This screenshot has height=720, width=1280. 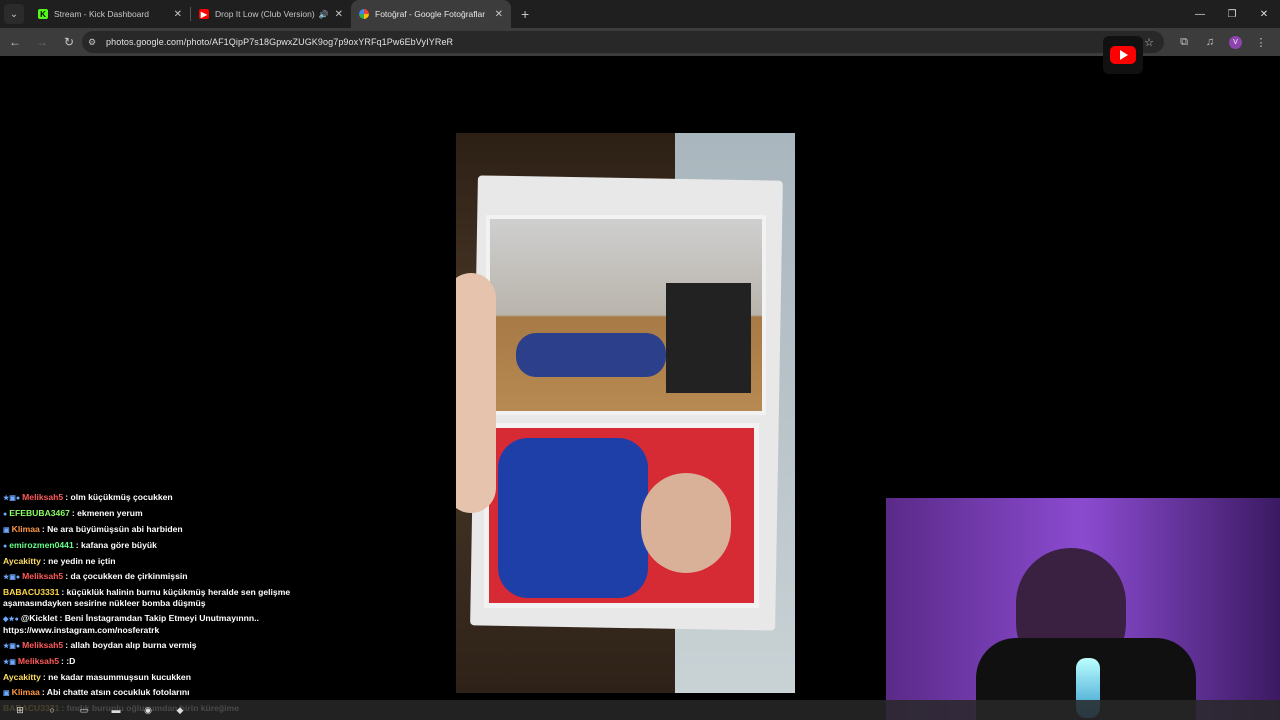 I want to click on toolbar-actions: ⧉ ♫ V ⋮, so click(x=1222, y=42).